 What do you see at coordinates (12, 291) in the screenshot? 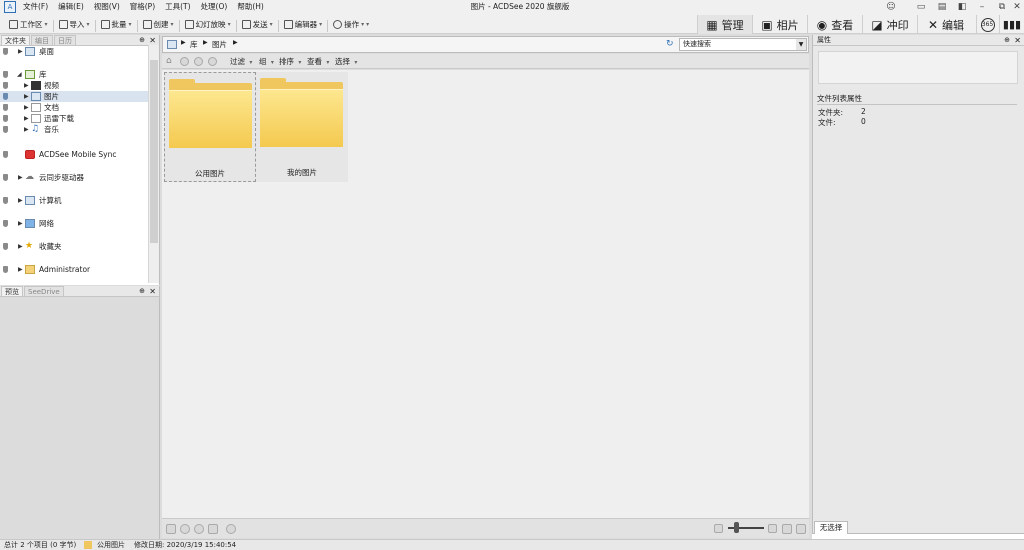
I see `tab-preview: 预览` at bounding box center [12, 291].